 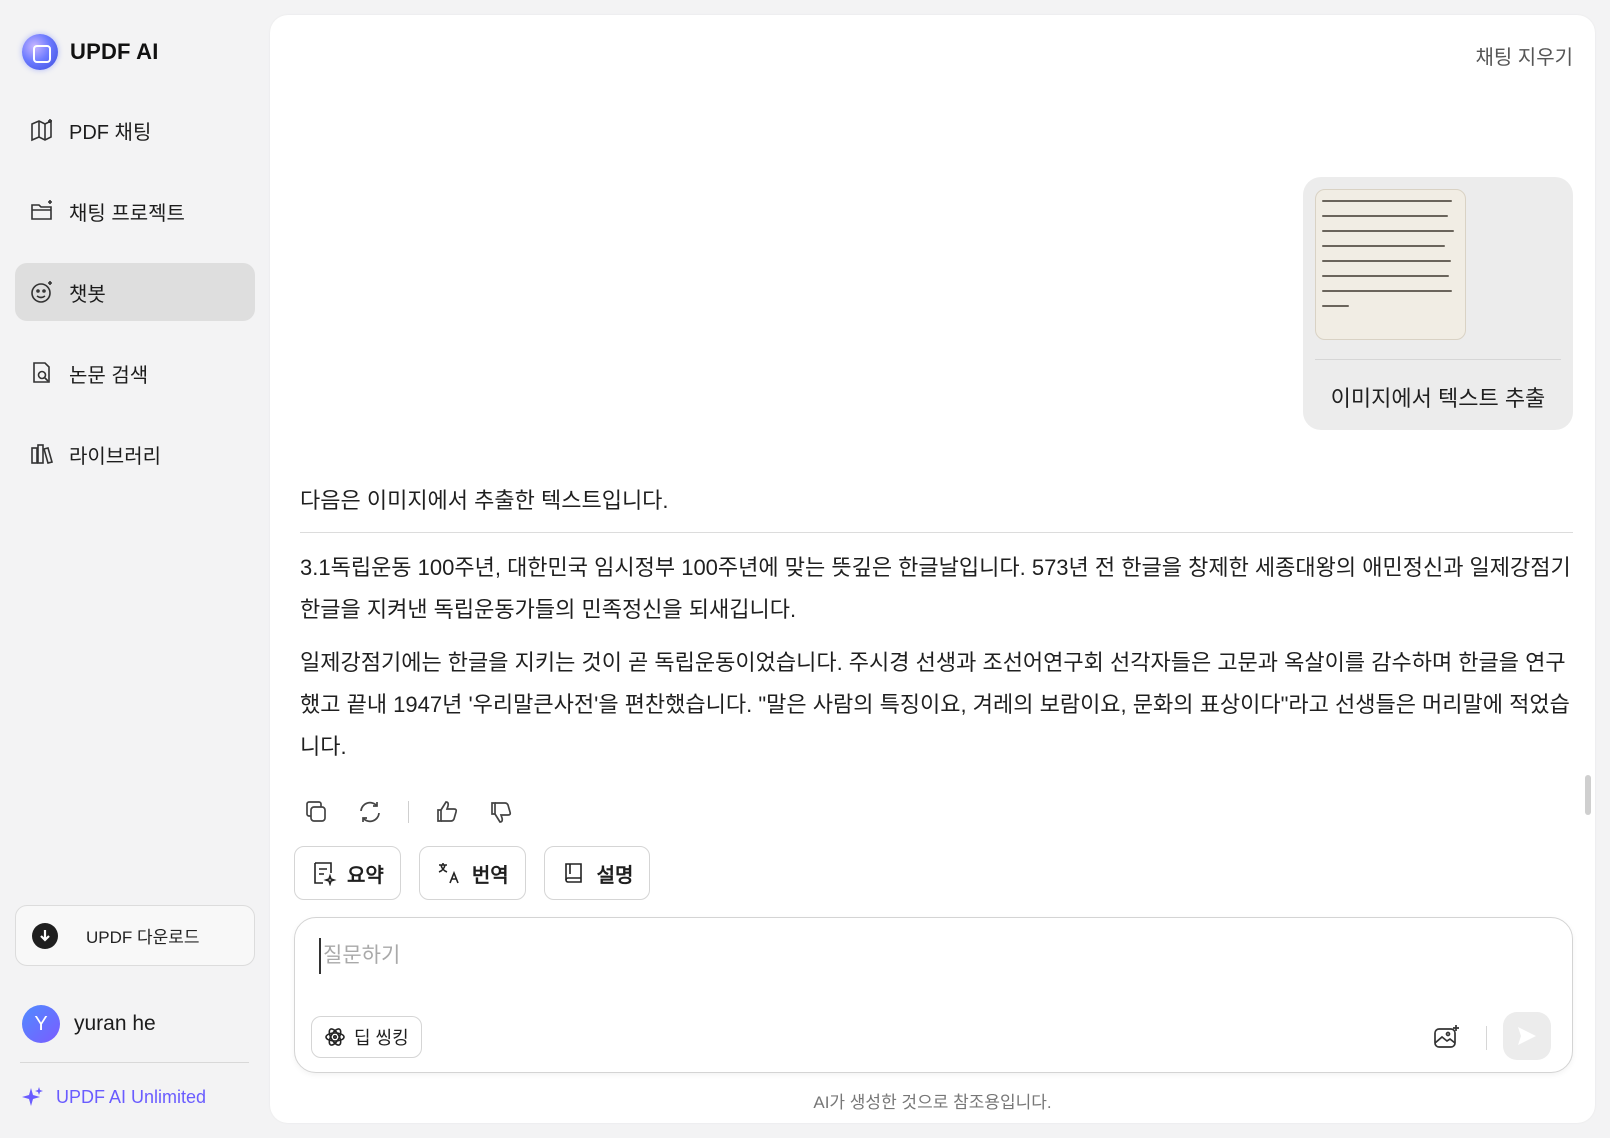 What do you see at coordinates (115, 1023) in the screenshot?
I see `user-name: yuran he` at bounding box center [115, 1023].